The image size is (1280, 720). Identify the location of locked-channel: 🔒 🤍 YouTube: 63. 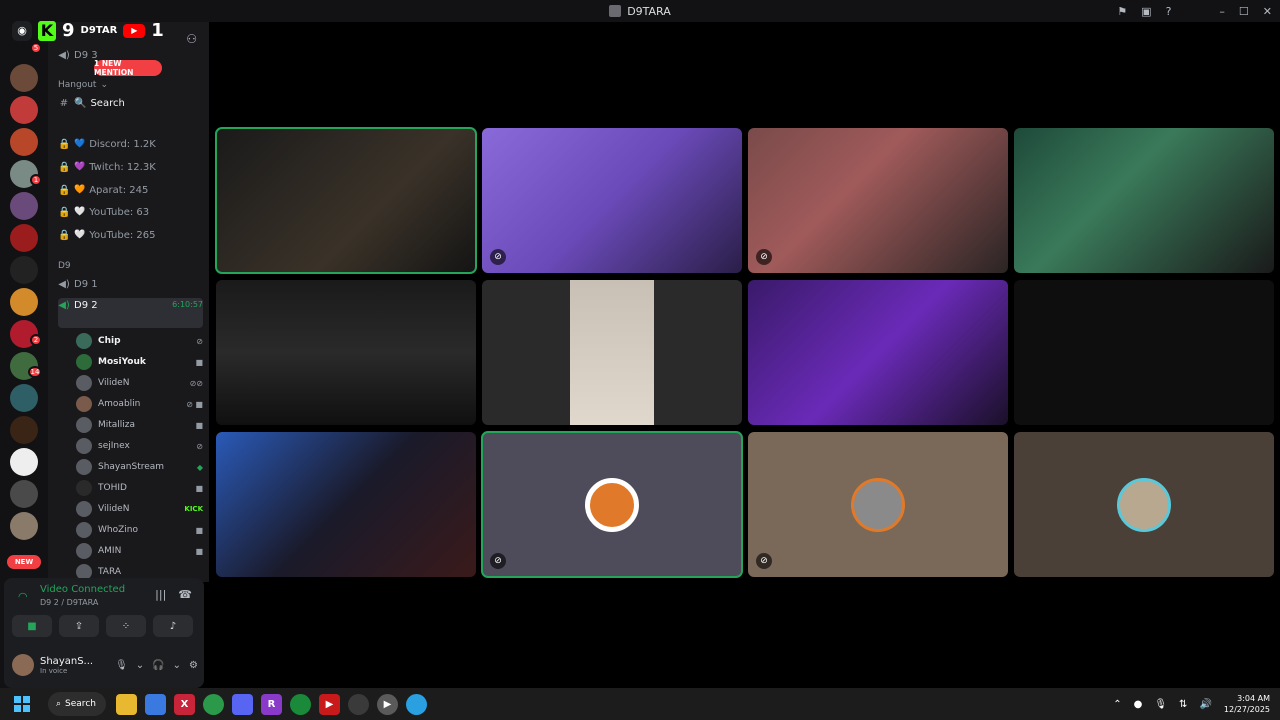
(130, 212).